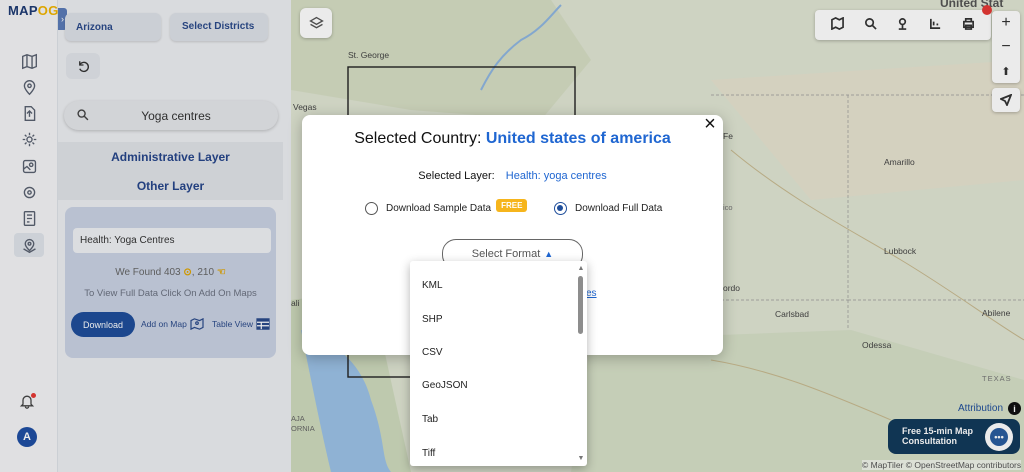 The image size is (1024, 472). Describe the element at coordinates (432, 319) in the screenshot. I see `format-option: SHP` at that location.